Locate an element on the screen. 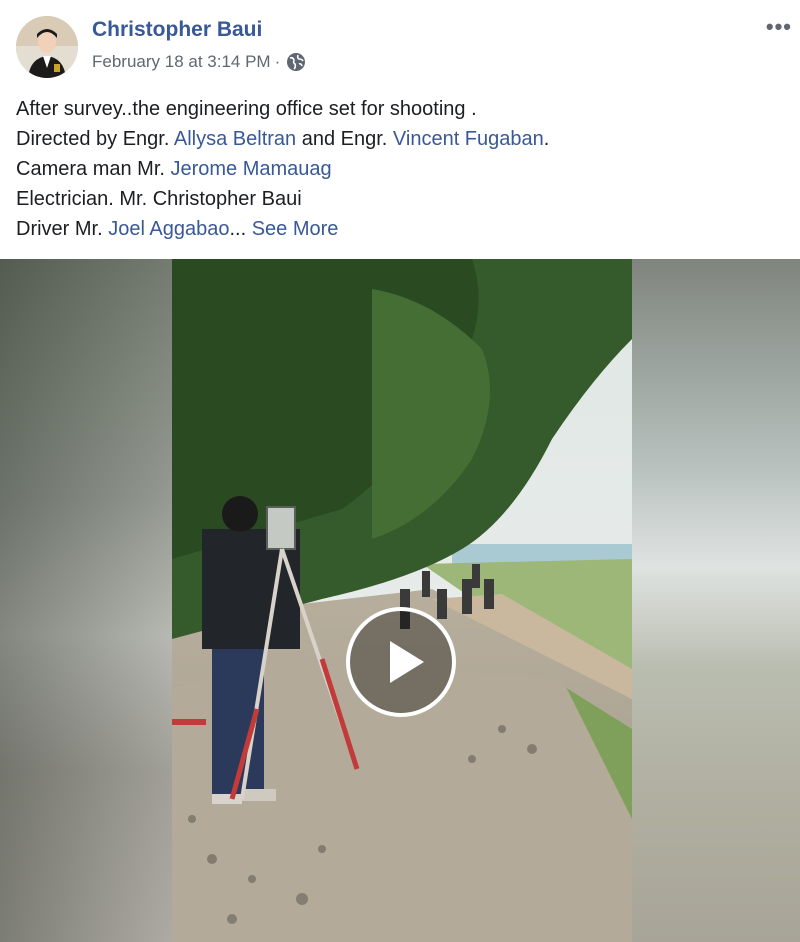  avatar-image is located at coordinates (47, 47).